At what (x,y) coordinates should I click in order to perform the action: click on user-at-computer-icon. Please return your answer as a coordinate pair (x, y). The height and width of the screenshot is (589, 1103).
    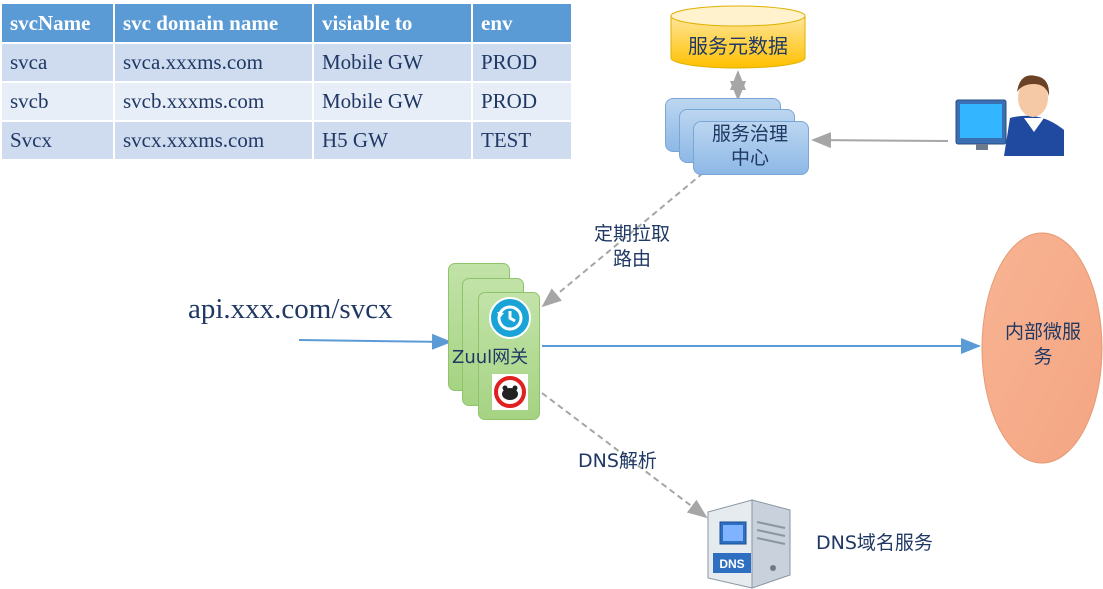
    Looking at the image, I should click on (1009, 115).